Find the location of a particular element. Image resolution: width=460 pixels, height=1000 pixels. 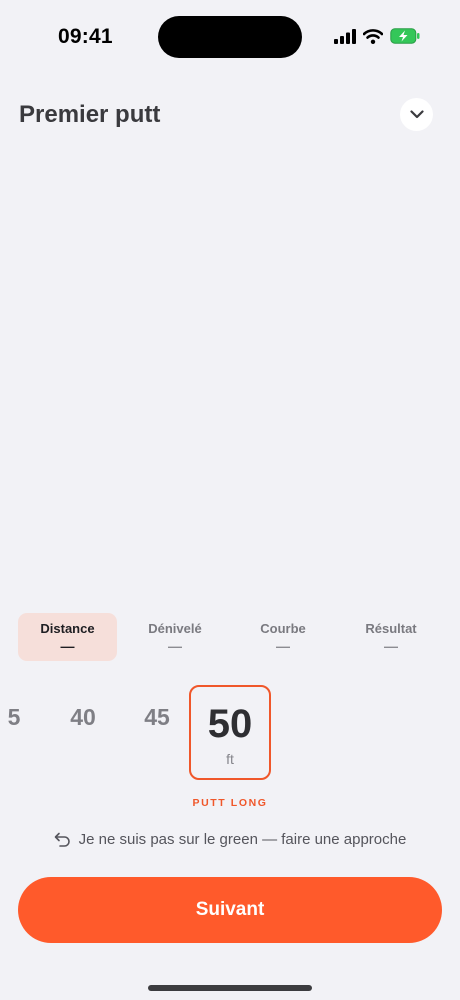

tab-label: Résultat is located at coordinates (391, 628).